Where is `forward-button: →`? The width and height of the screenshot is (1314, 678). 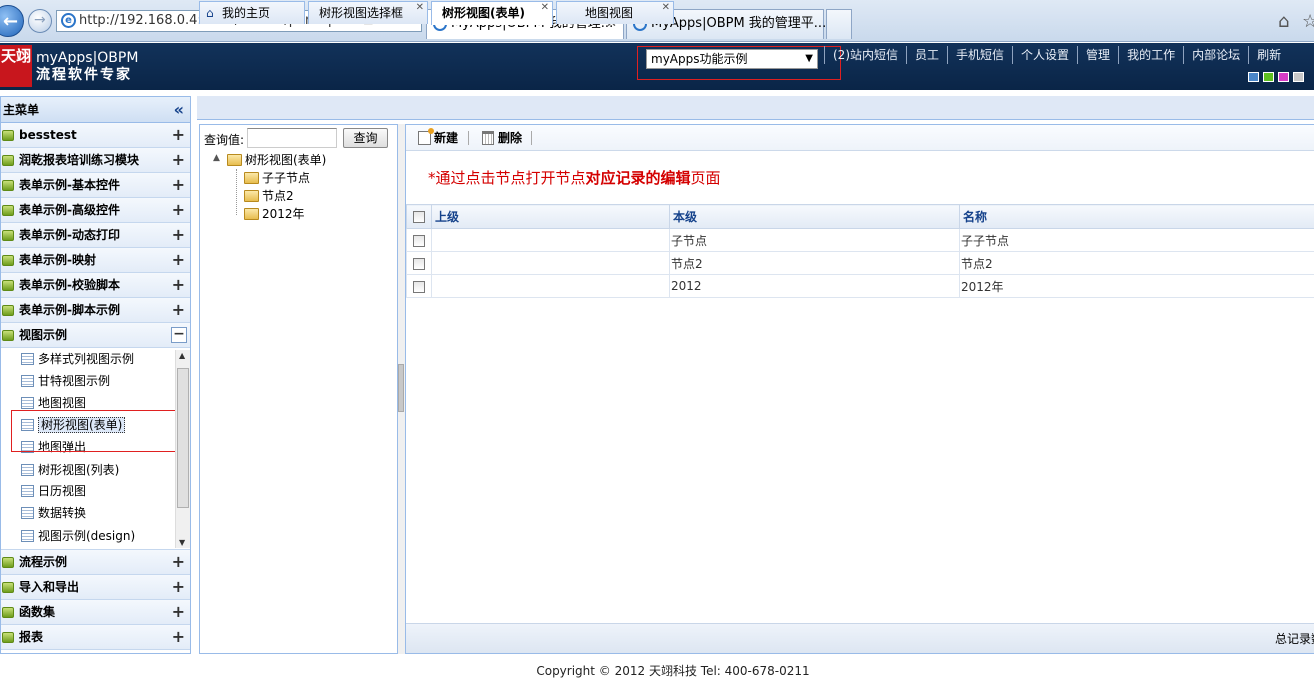
forward-button: → is located at coordinates (40, 21).